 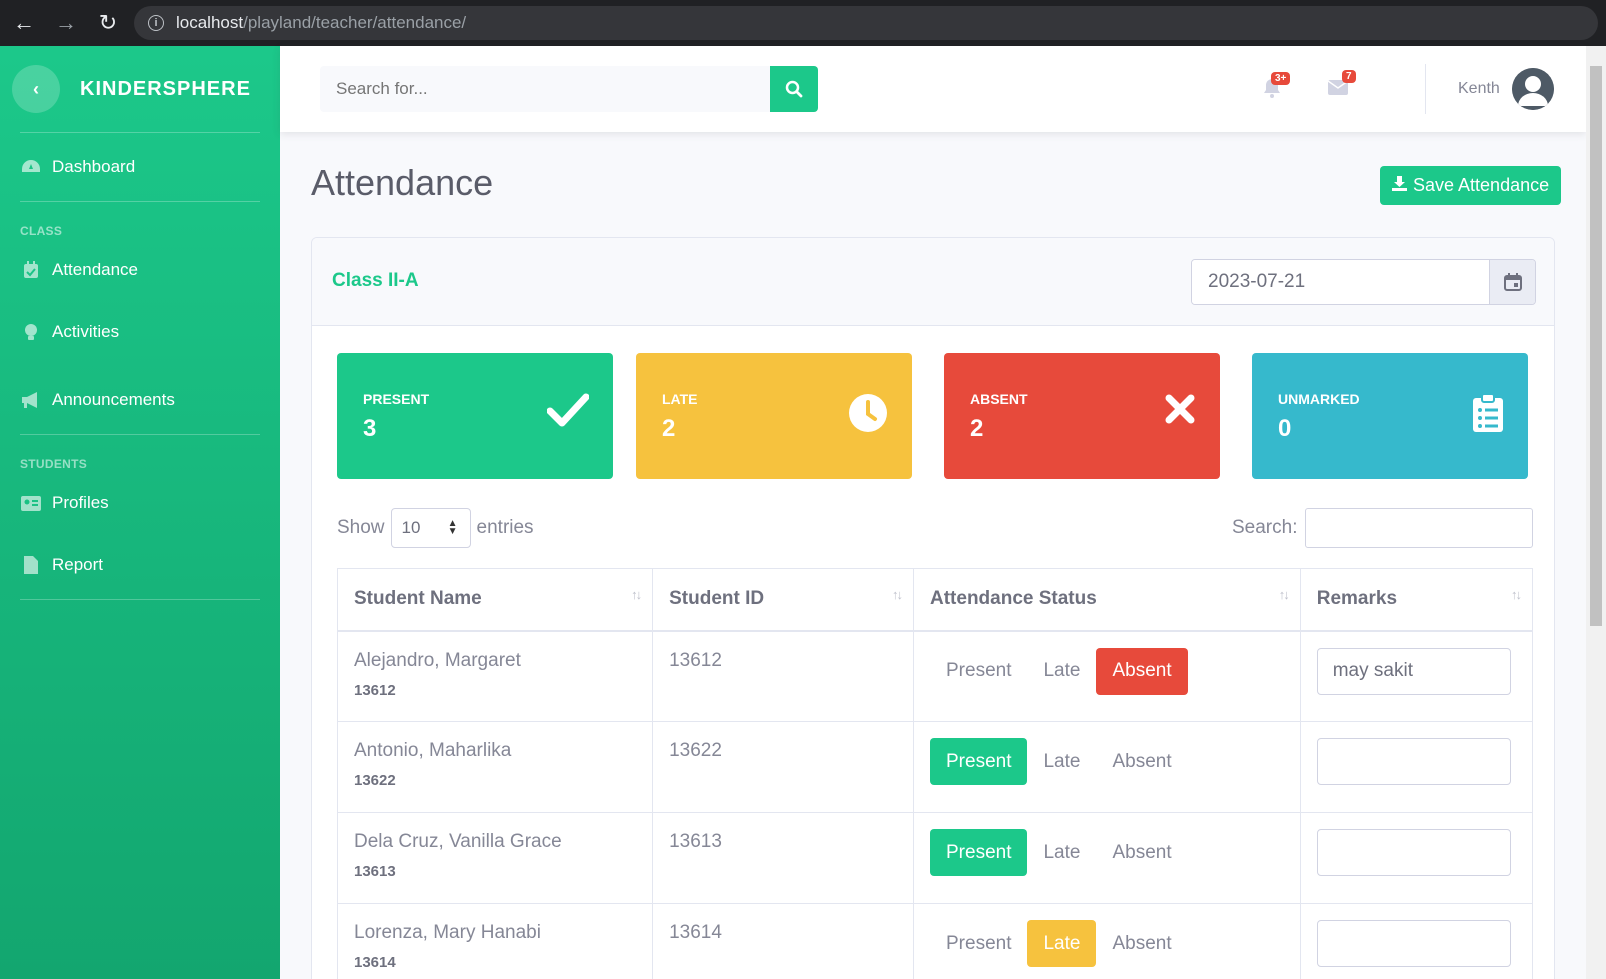 What do you see at coordinates (140, 400) in the screenshot?
I see `sidebar-item-announcements: Announcements` at bounding box center [140, 400].